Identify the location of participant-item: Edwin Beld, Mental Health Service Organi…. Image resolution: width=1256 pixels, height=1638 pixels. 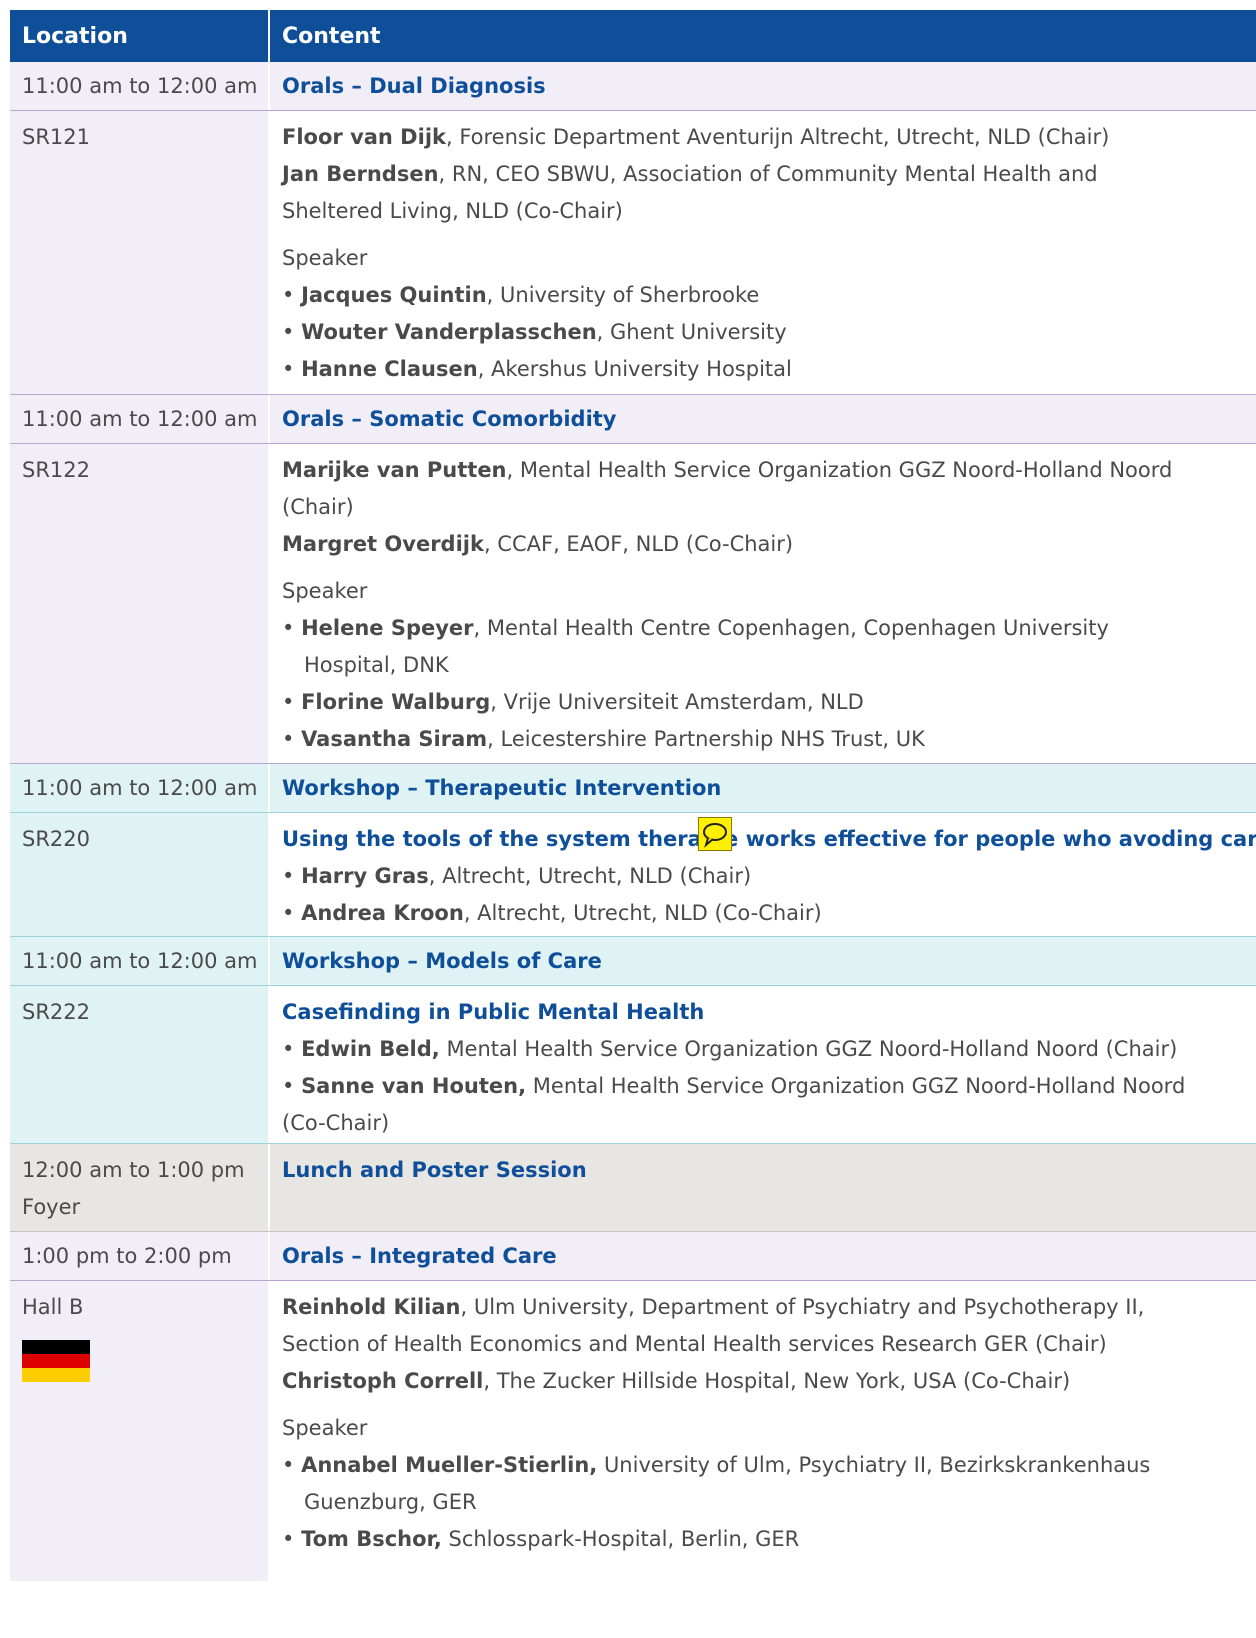
(769, 1049).